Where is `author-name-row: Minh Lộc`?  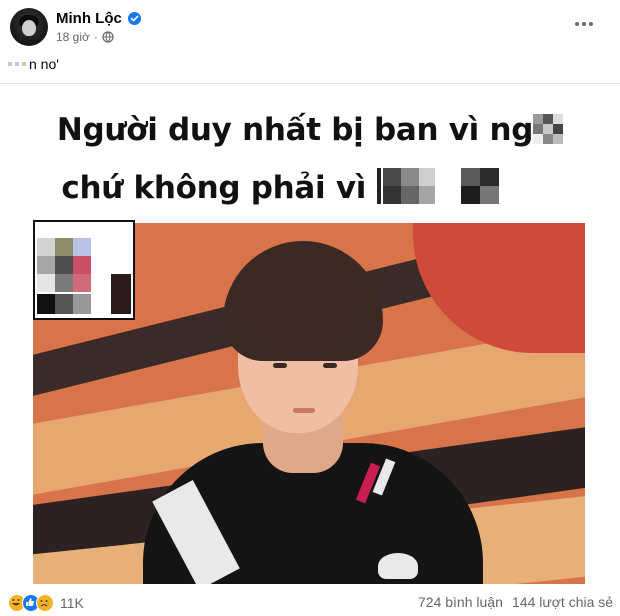 author-name-row: Minh Lộc is located at coordinates (98, 18).